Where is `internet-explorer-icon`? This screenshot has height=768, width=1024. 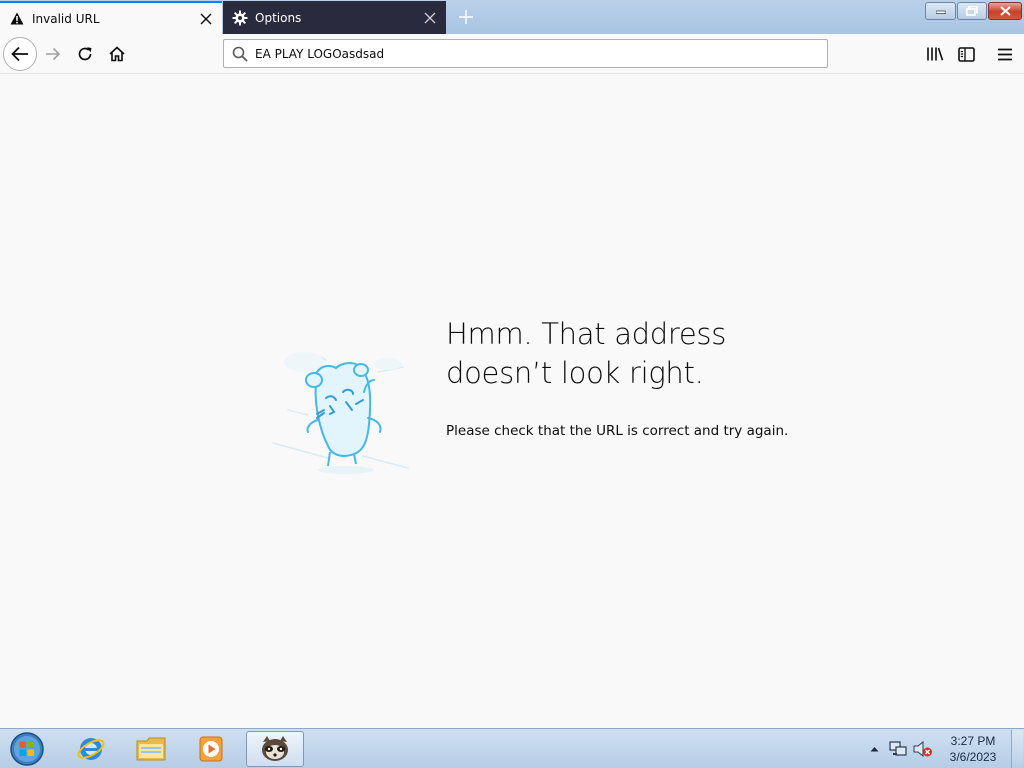
internet-explorer-icon is located at coordinates (91, 749).